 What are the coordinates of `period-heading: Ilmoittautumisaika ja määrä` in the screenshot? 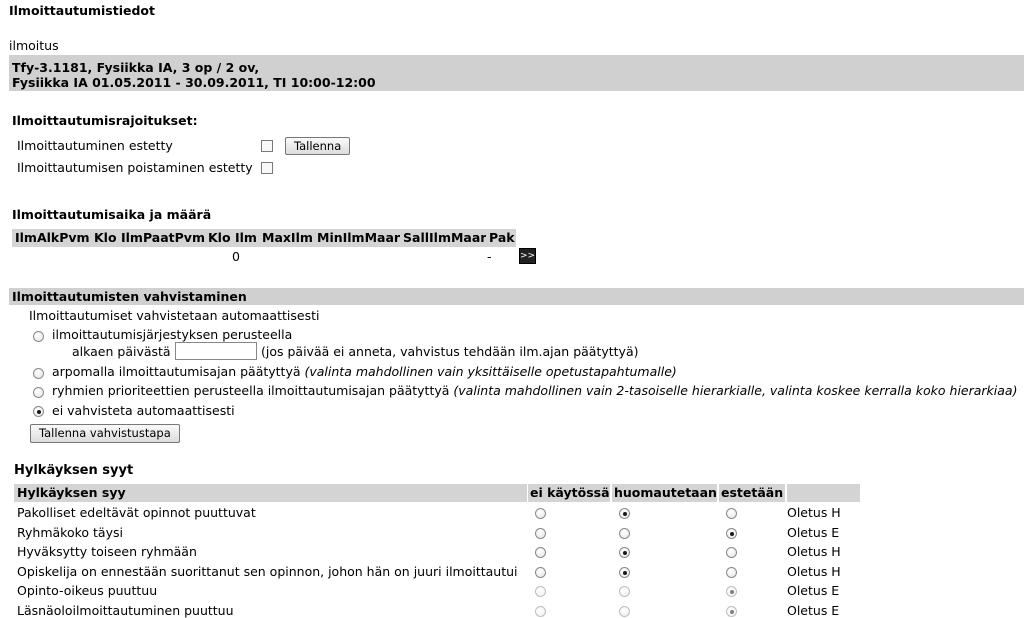 It's located at (112, 214).